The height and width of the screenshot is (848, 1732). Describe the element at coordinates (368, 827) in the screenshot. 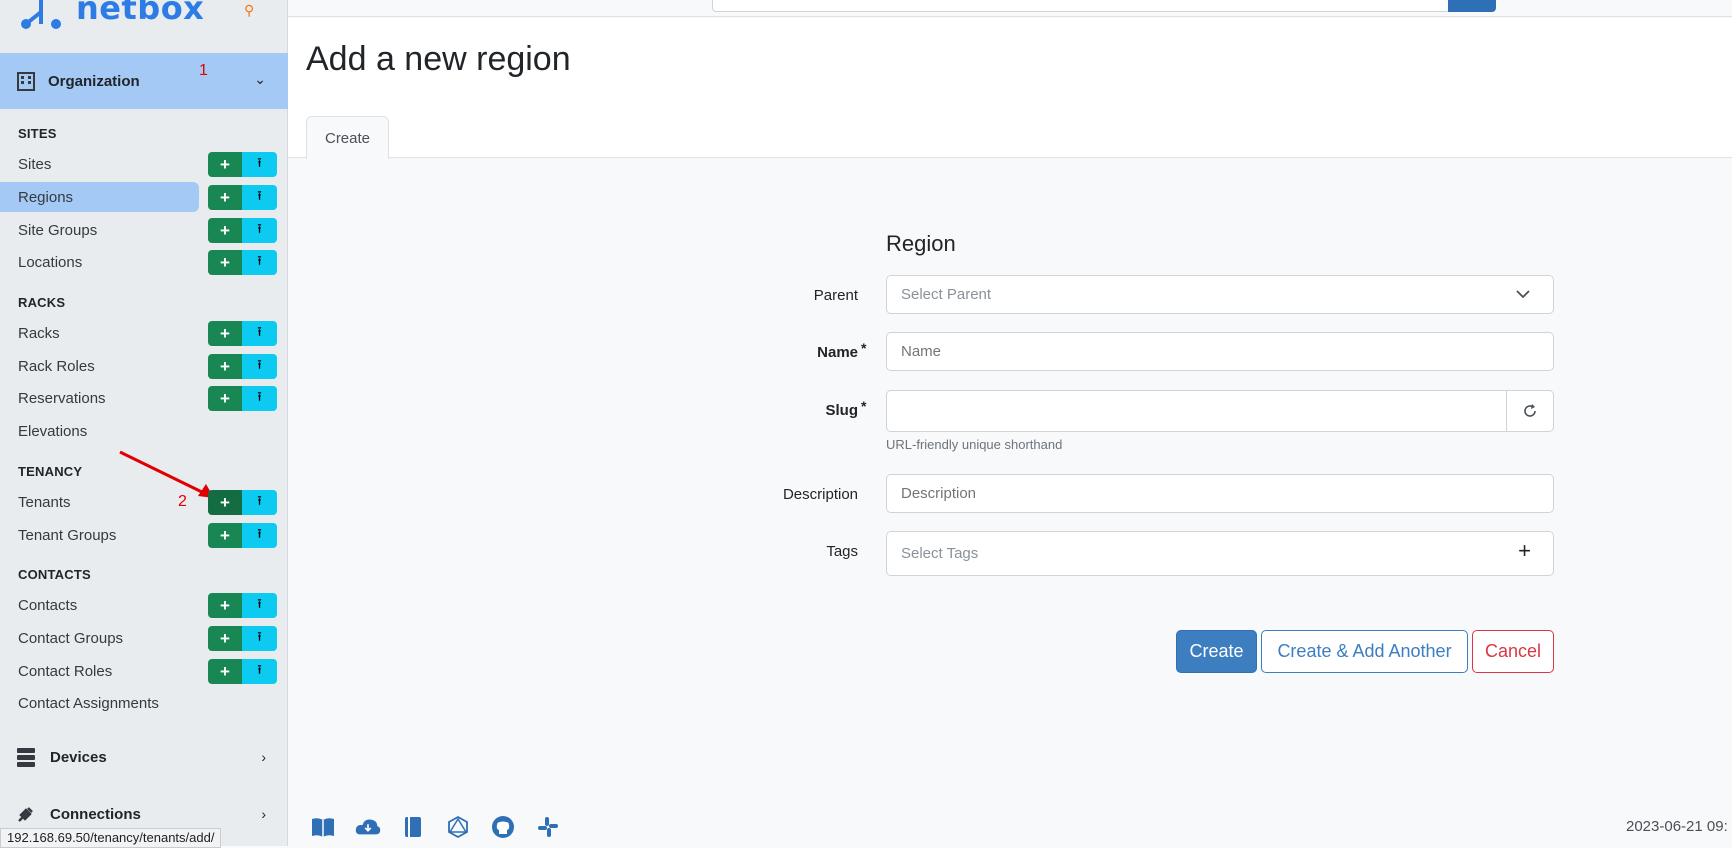

I see `rest-api-icon` at that location.